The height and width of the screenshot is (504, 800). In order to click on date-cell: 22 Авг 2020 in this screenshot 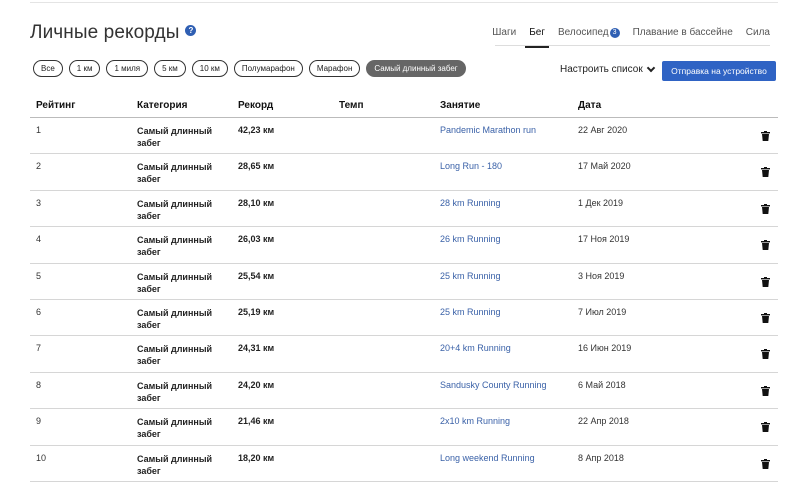, I will do `click(603, 130)`.